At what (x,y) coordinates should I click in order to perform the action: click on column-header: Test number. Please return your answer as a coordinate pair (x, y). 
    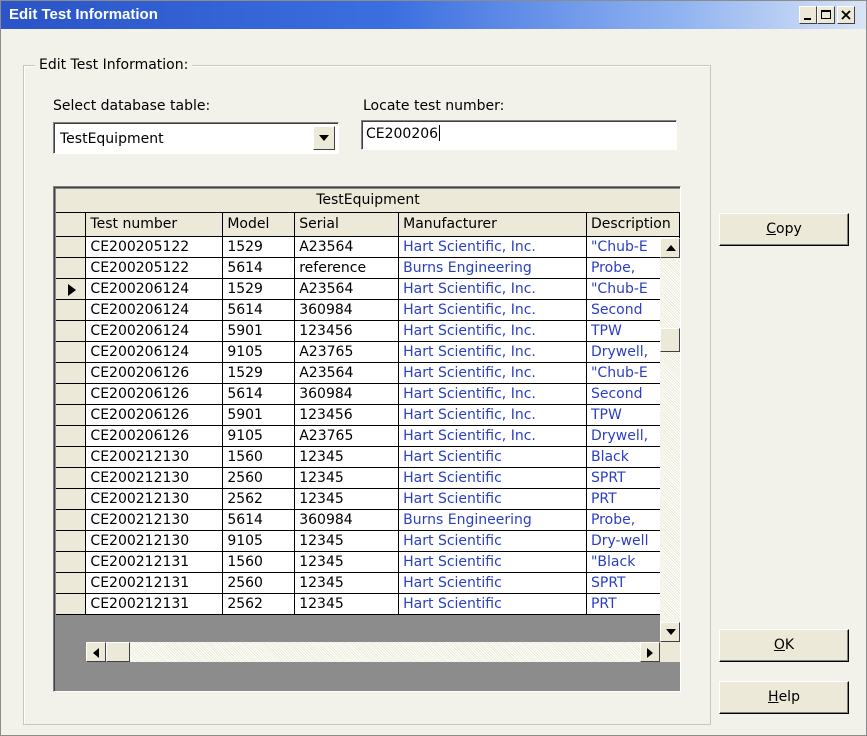
    Looking at the image, I should click on (154, 225).